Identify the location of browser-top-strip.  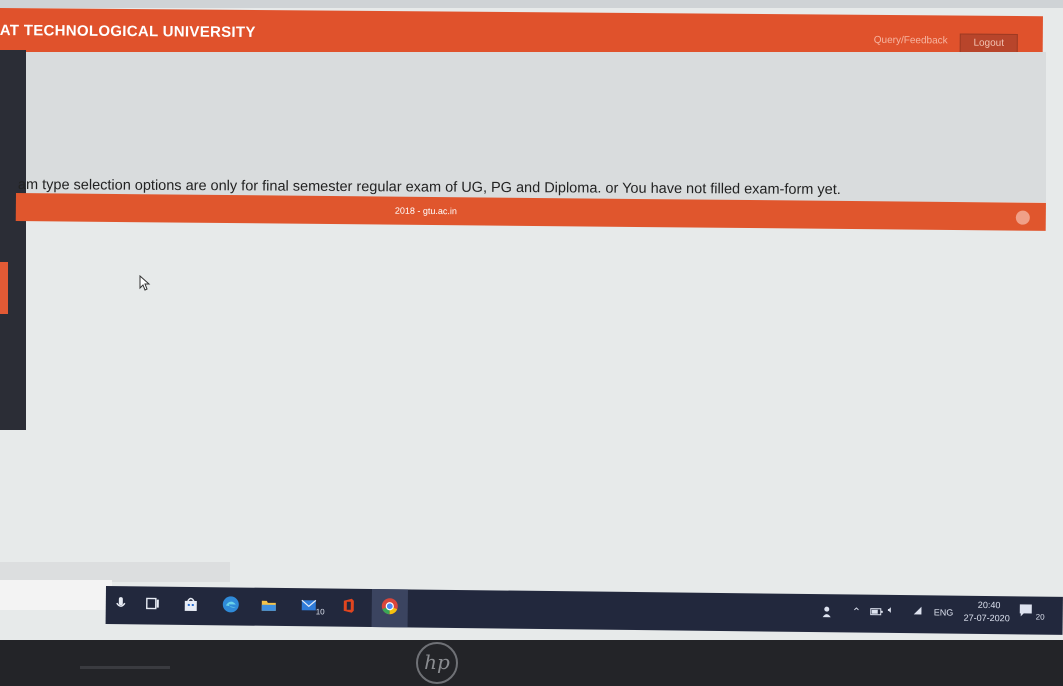
(531, 4).